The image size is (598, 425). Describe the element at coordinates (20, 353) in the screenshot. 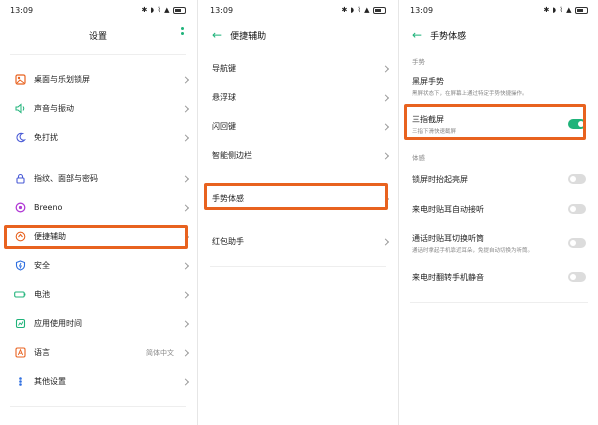

I see `language-icon` at that location.